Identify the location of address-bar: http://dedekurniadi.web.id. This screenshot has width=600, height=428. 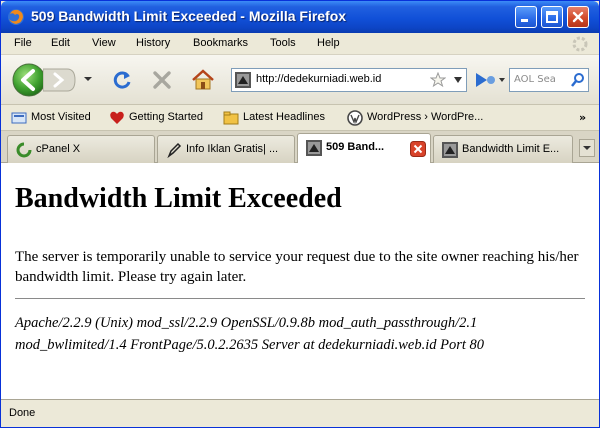
(349, 80).